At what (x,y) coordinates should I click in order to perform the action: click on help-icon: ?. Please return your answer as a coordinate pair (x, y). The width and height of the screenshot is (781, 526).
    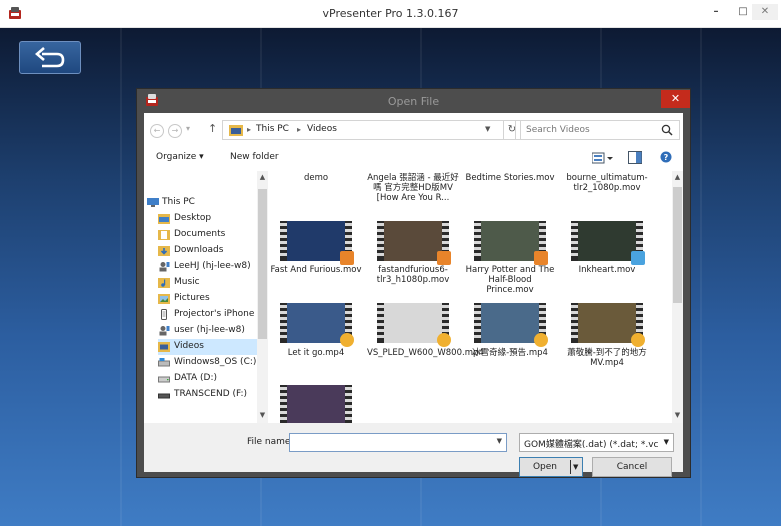
    Looking at the image, I should click on (666, 157).